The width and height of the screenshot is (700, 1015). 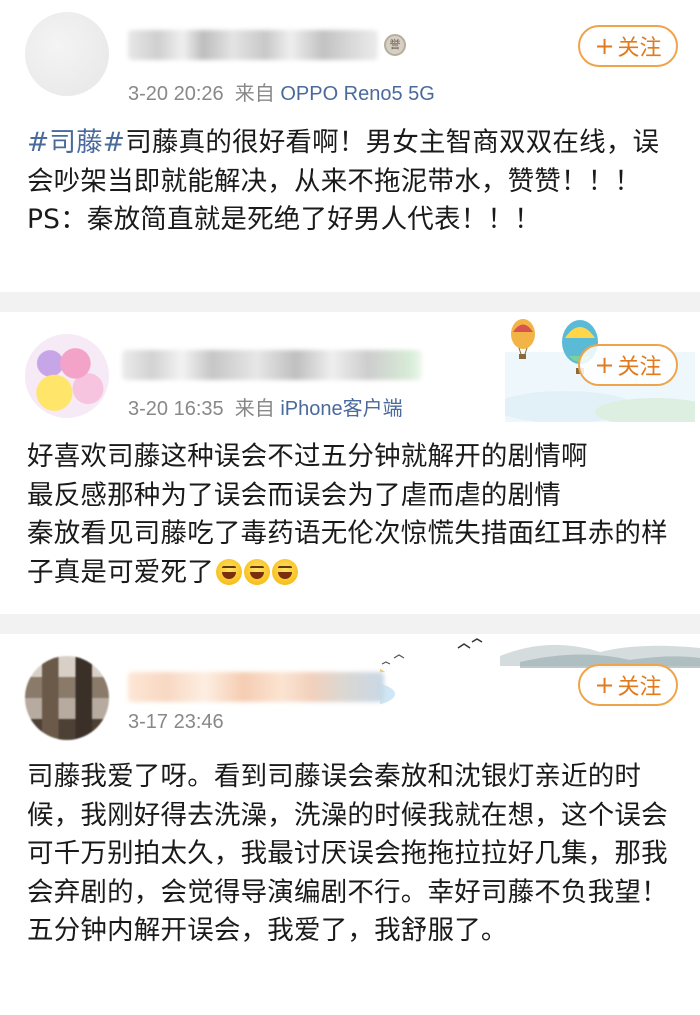 I want to click on post-time: 3-20 20:26, so click(x=176, y=94).